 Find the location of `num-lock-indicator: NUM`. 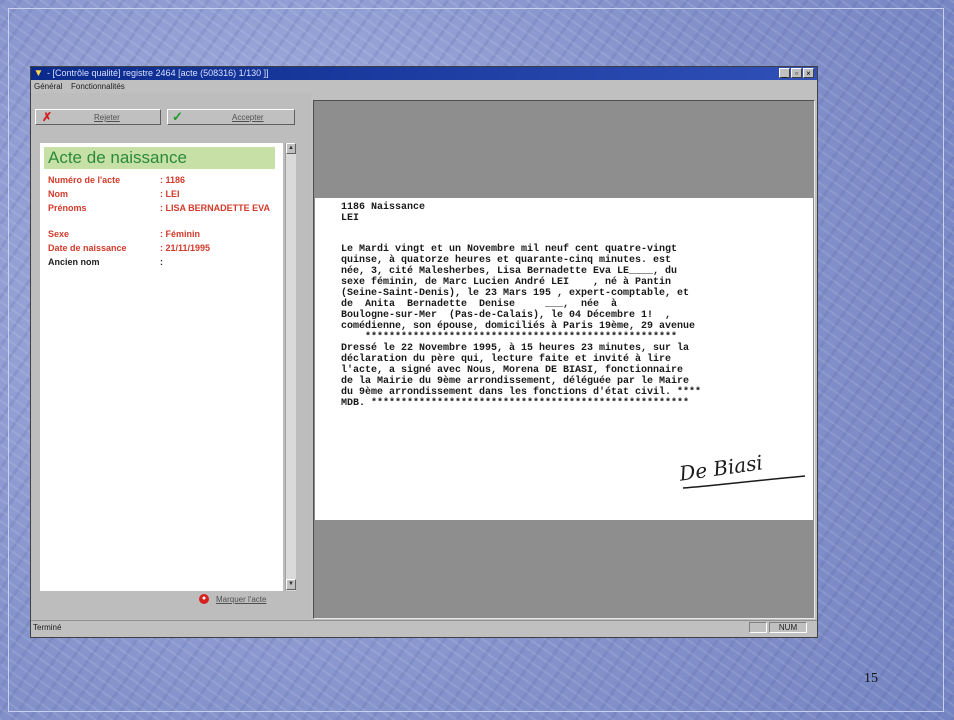

num-lock-indicator: NUM is located at coordinates (788, 627).